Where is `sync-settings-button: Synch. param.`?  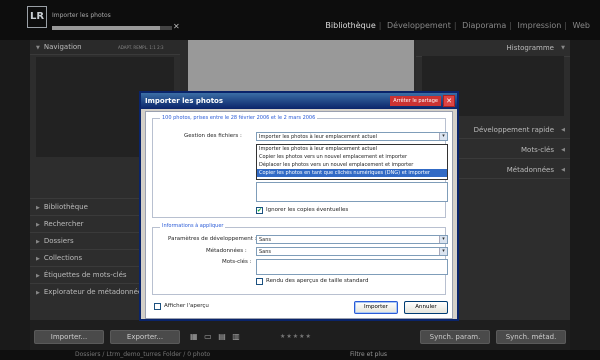
sync-settings-button: Synch. param. is located at coordinates (455, 337).